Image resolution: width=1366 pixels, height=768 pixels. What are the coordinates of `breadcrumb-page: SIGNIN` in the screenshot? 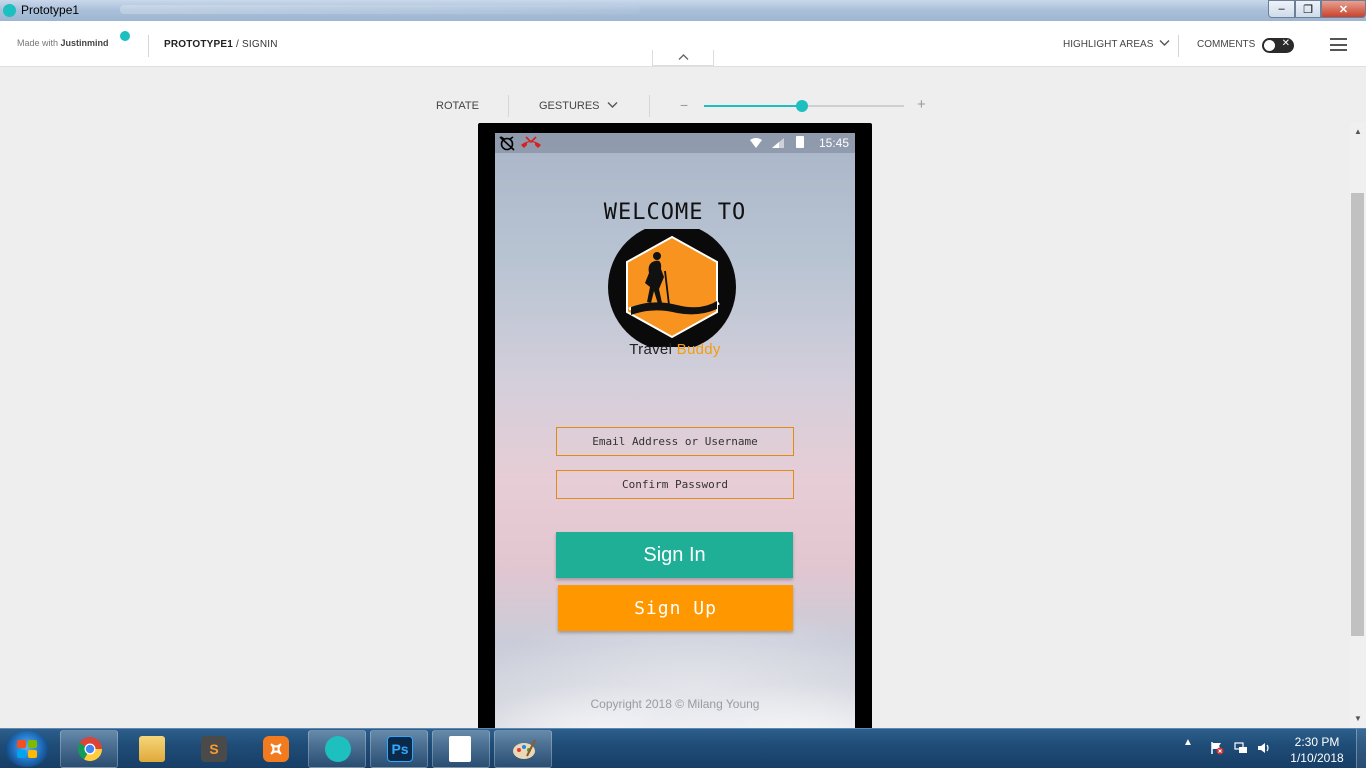 It's located at (260, 44).